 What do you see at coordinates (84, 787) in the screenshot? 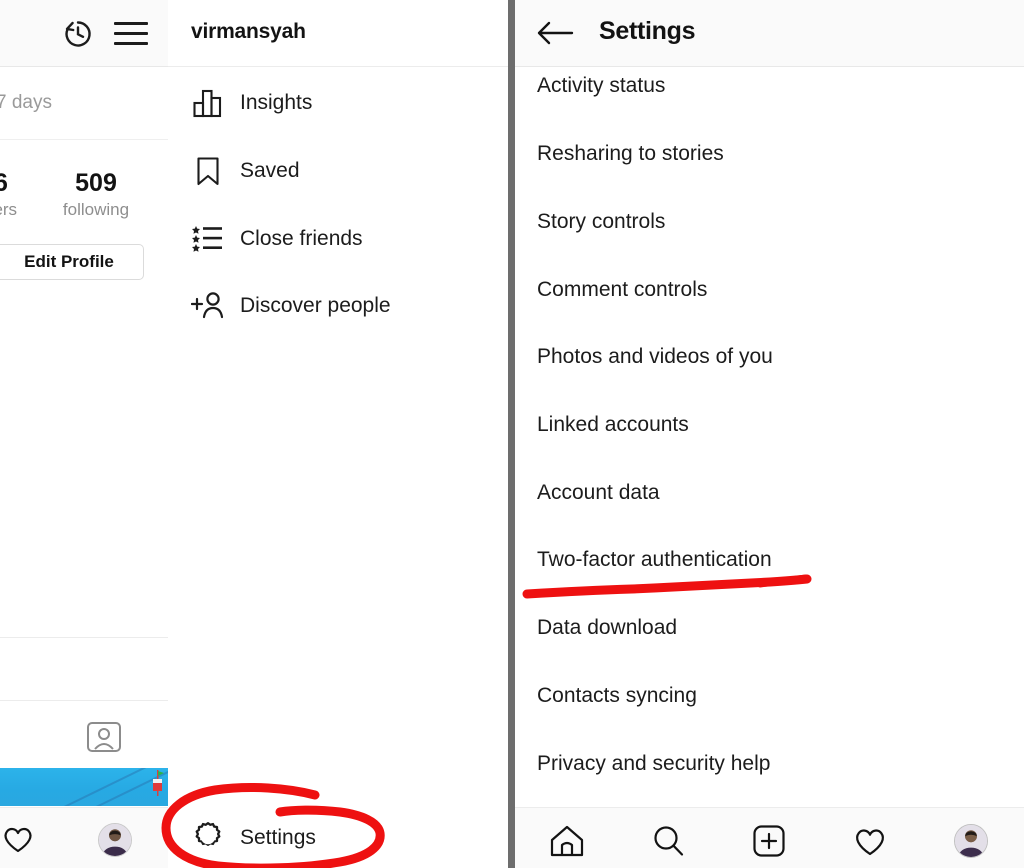
I see `blue-photo-banner` at bounding box center [84, 787].